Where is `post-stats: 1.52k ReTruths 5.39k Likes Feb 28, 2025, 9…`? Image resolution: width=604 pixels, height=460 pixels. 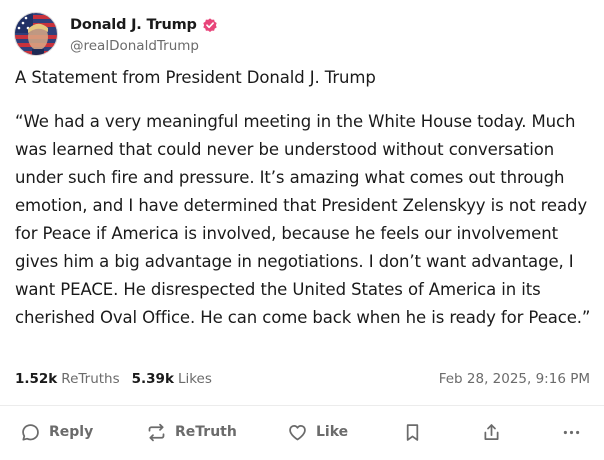
post-stats: 1.52k ReTruths 5.39k Likes Feb 28, 2025, 9… is located at coordinates (302, 379).